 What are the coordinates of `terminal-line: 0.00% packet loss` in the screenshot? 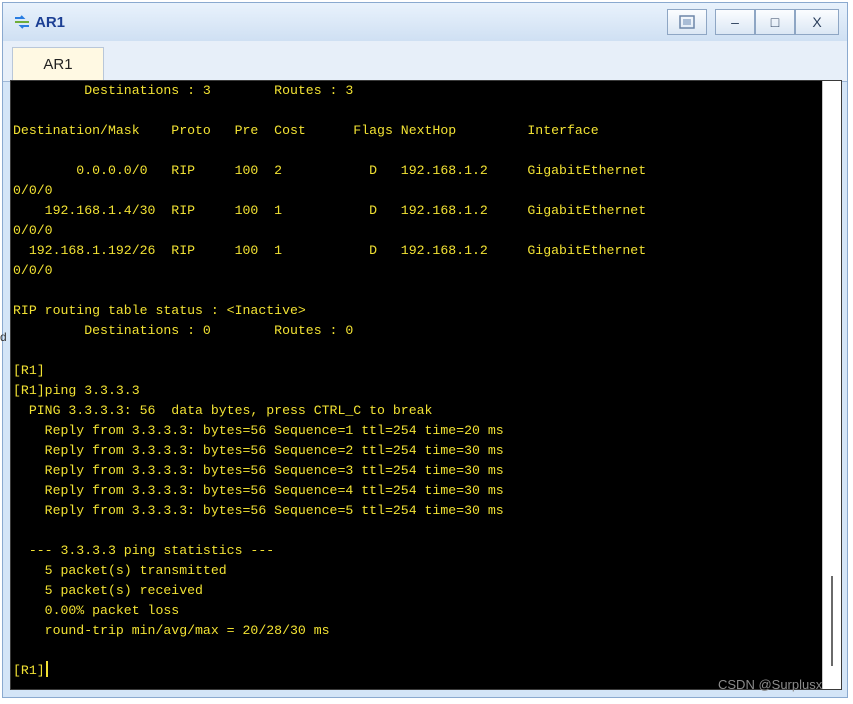 It's located at (96, 610).